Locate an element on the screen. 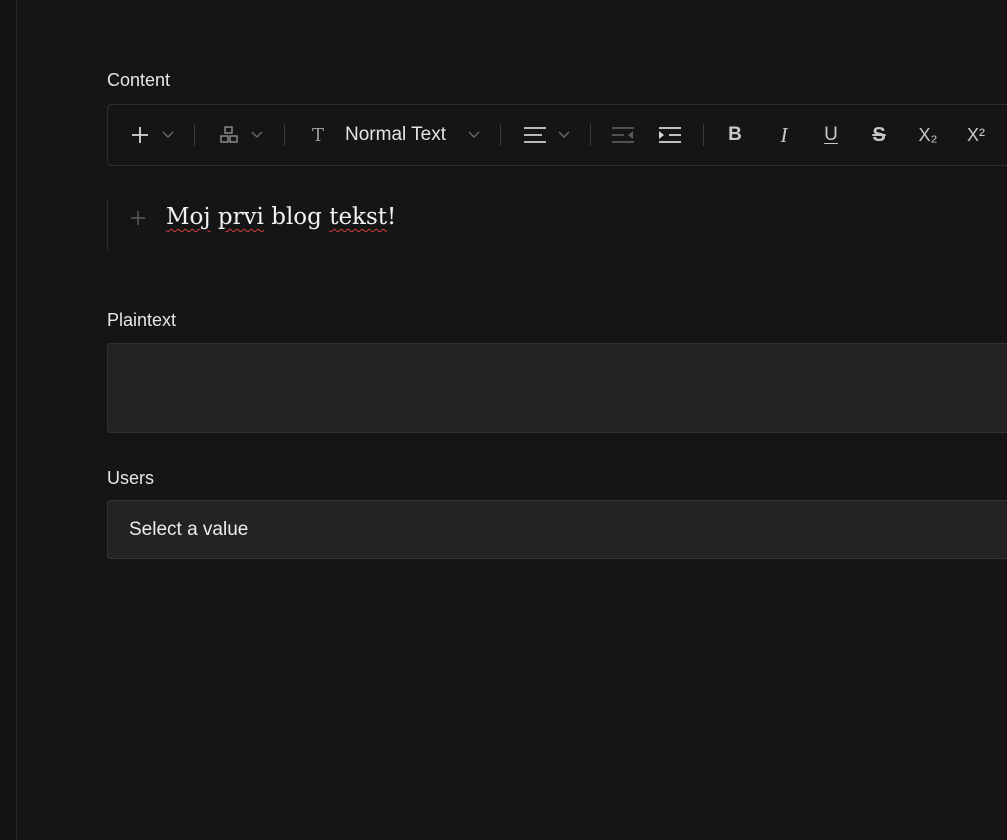 Image resolution: width=1007 pixels, height=840 pixels. editor-text: Moj prvi blog tekst! is located at coordinates (281, 217).